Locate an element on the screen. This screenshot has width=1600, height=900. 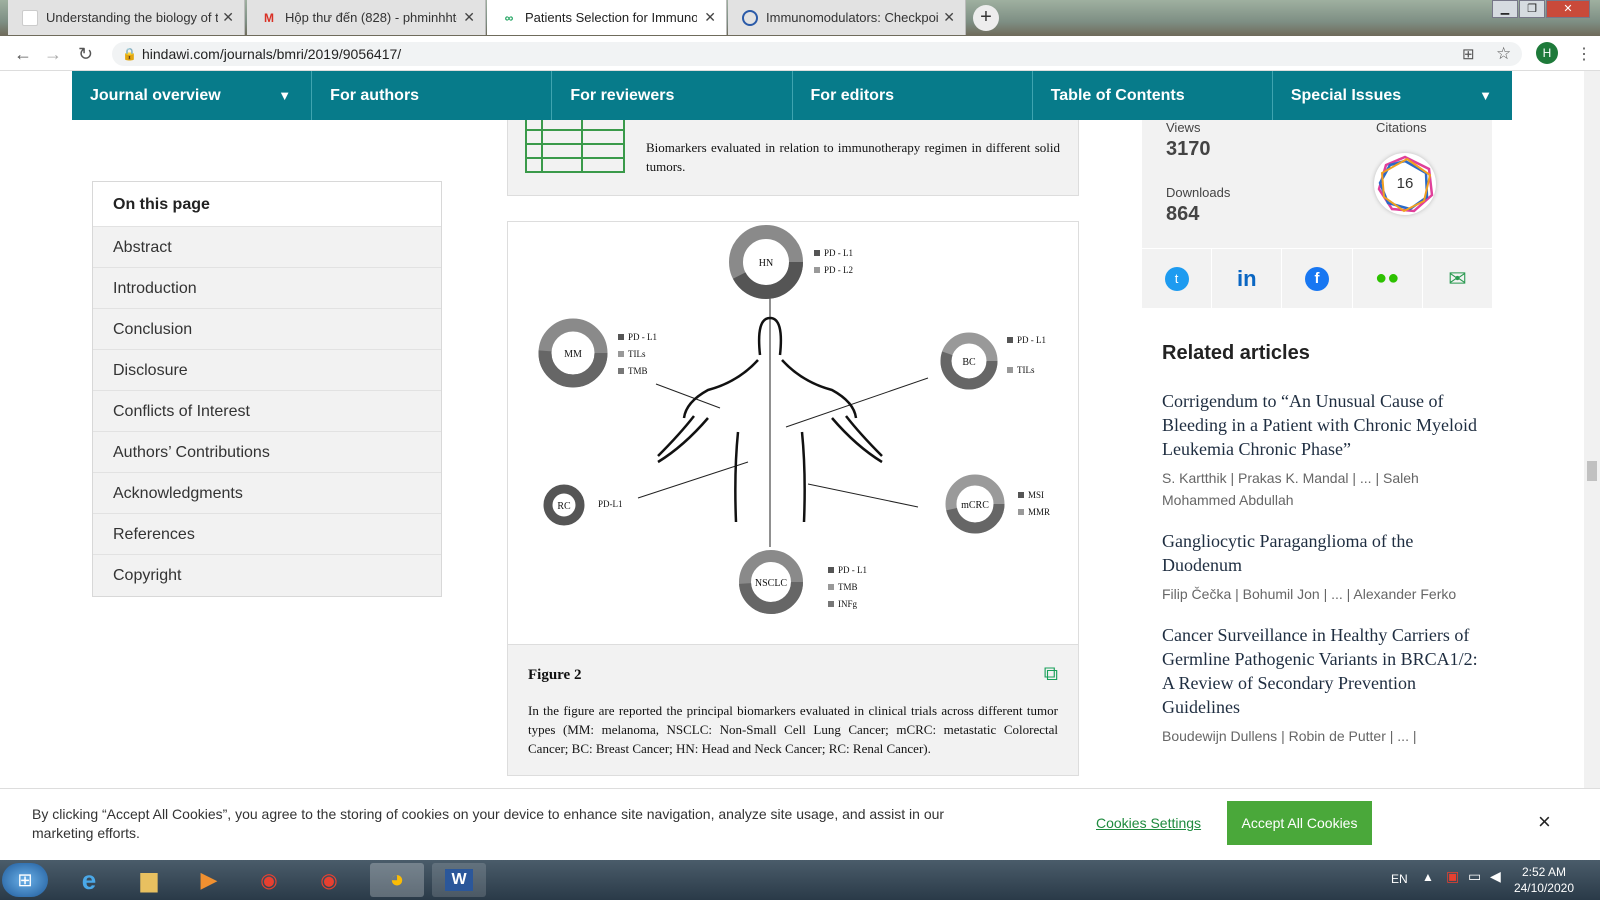
sidebar-item-disclosure: Disclosure is located at coordinates (267, 370).